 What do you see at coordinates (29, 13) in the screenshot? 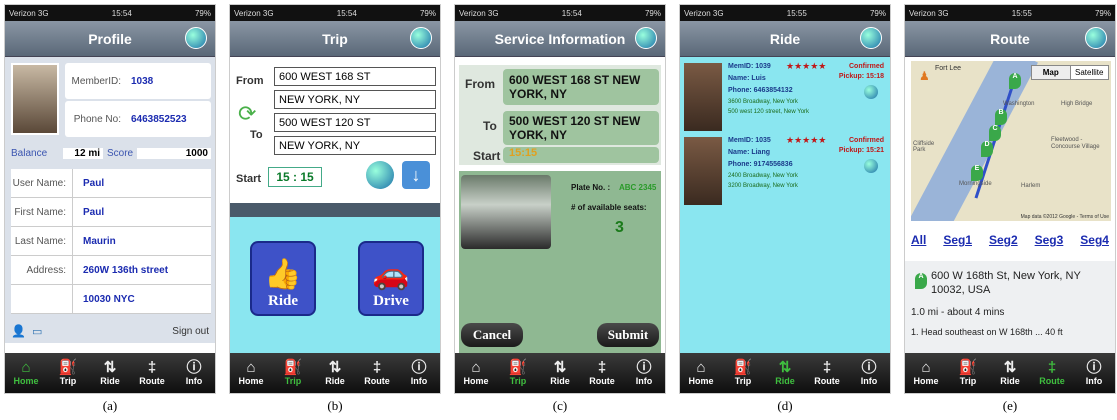
I see `carrier-label: Verizon 3G` at bounding box center [29, 13].